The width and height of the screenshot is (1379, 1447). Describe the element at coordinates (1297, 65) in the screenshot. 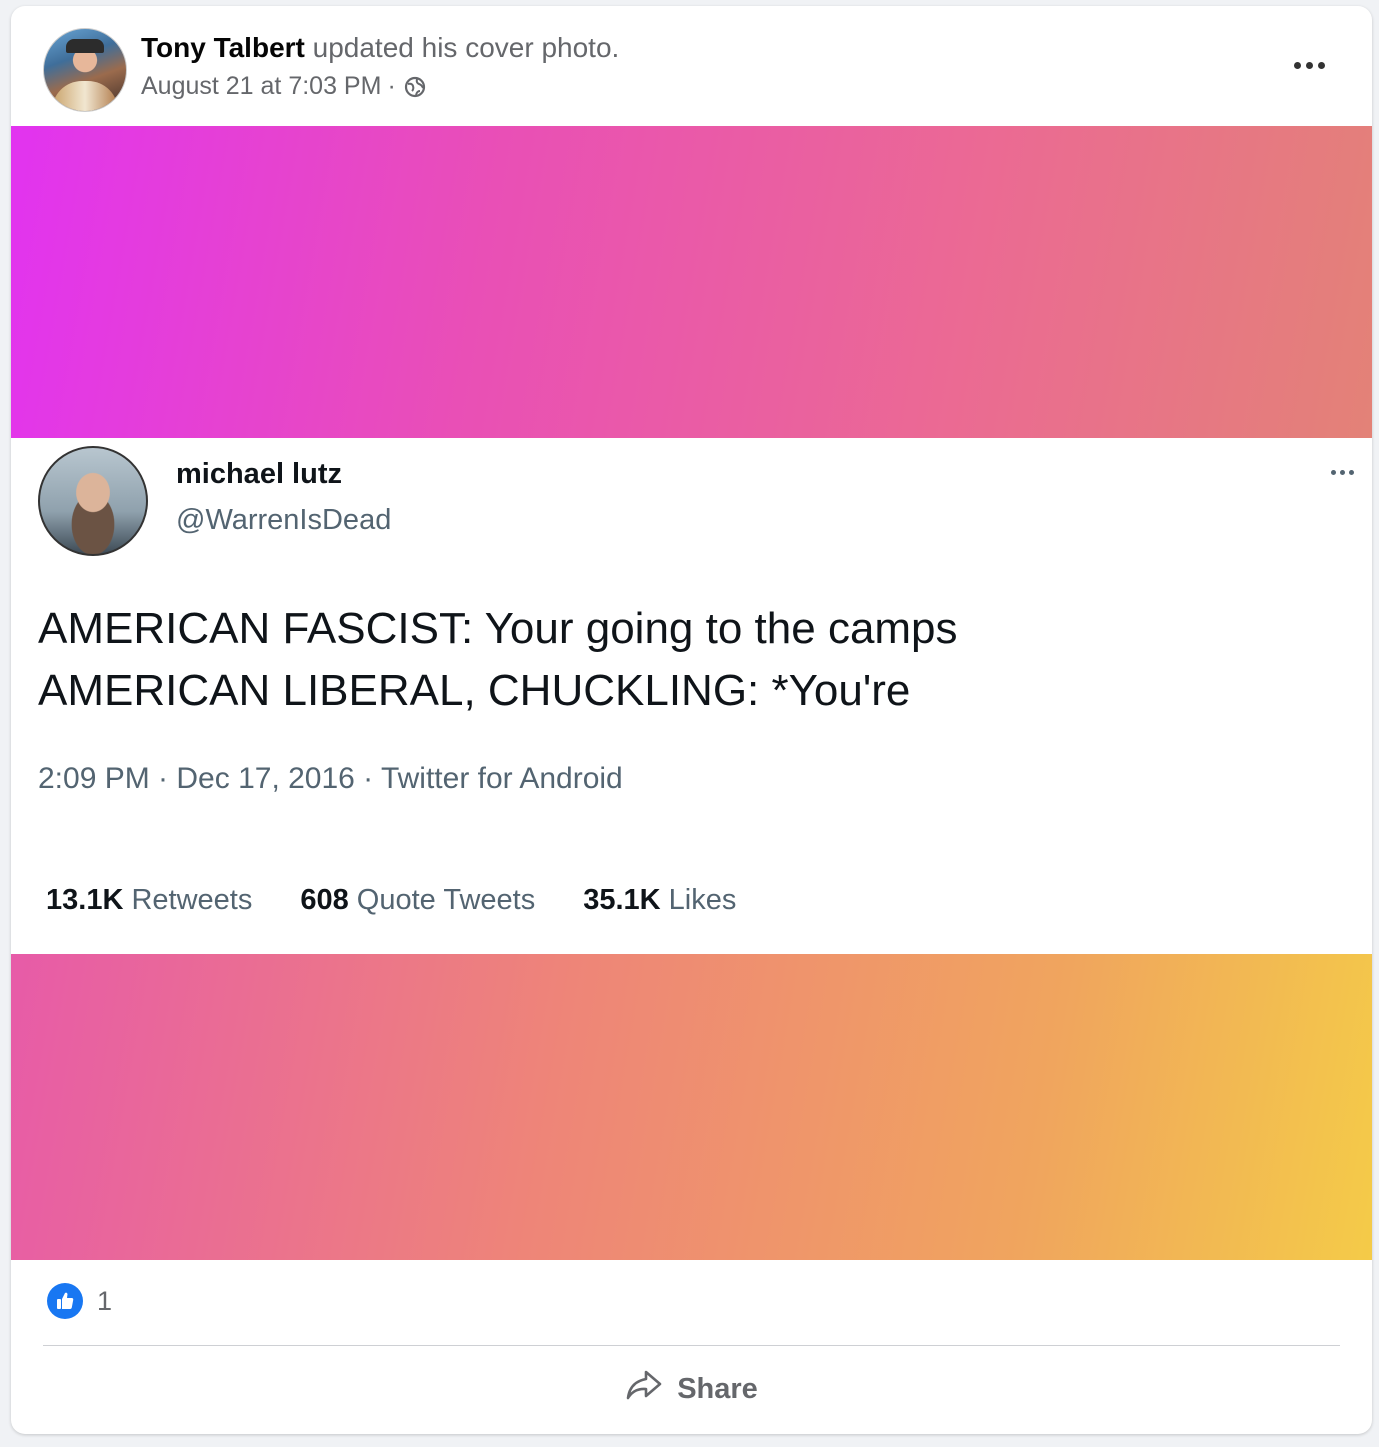

I see `more-horizontal-icon` at that location.